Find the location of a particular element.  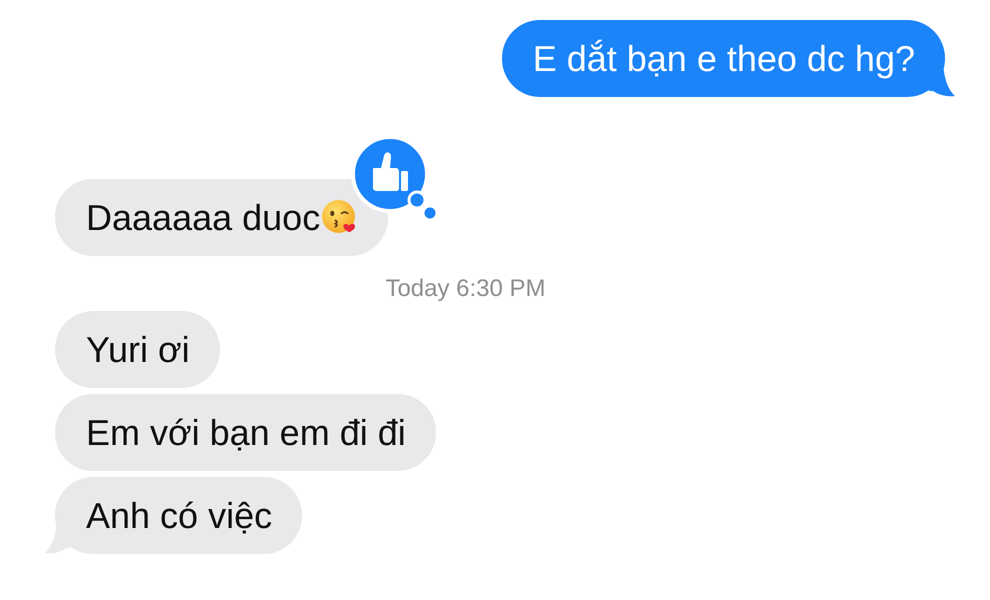

message-text: E dắt bạn e theo dc hg? is located at coordinates (723, 59).